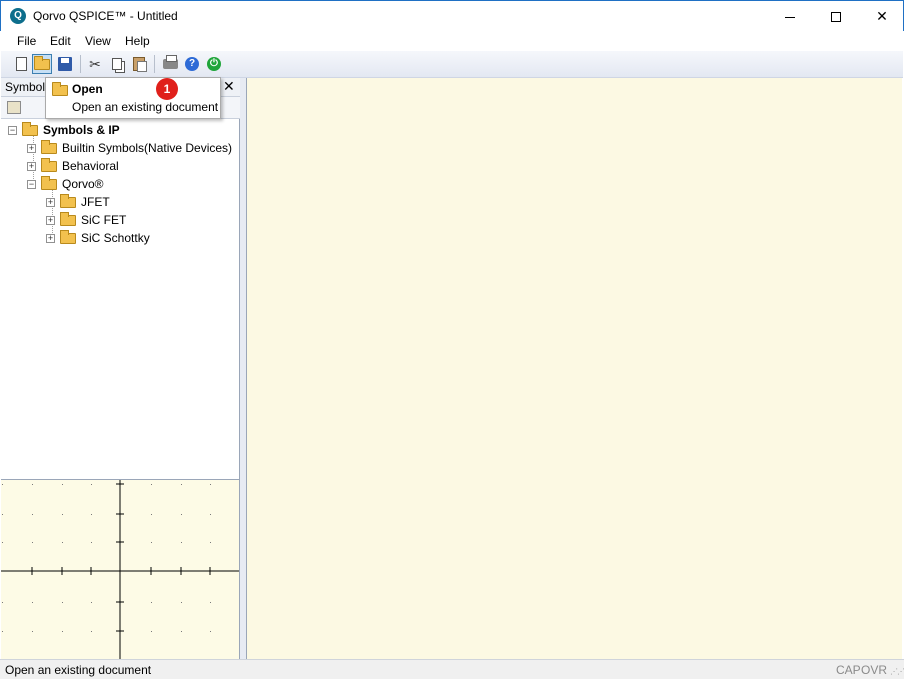 Image resolution: width=904 pixels, height=679 pixels. Describe the element at coordinates (145, 107) in the screenshot. I see `tooltip-description: Open an existing document` at that location.